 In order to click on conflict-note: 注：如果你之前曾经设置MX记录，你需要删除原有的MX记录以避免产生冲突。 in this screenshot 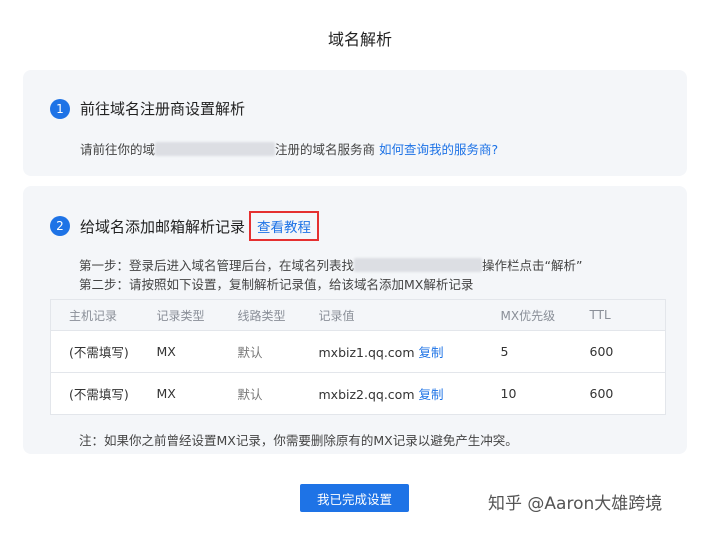, I will do `click(298, 440)`.